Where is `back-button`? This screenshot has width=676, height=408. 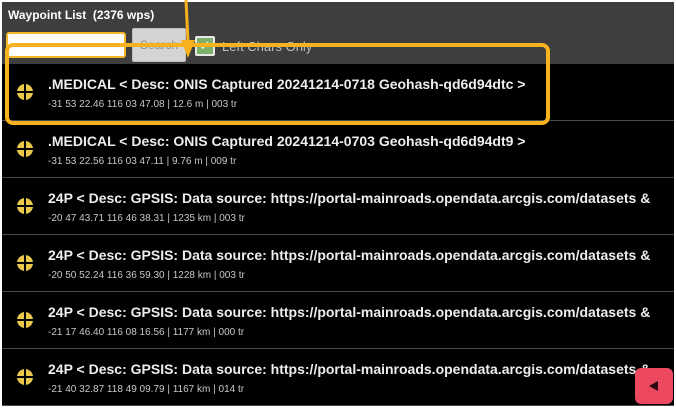
back-button is located at coordinates (654, 386).